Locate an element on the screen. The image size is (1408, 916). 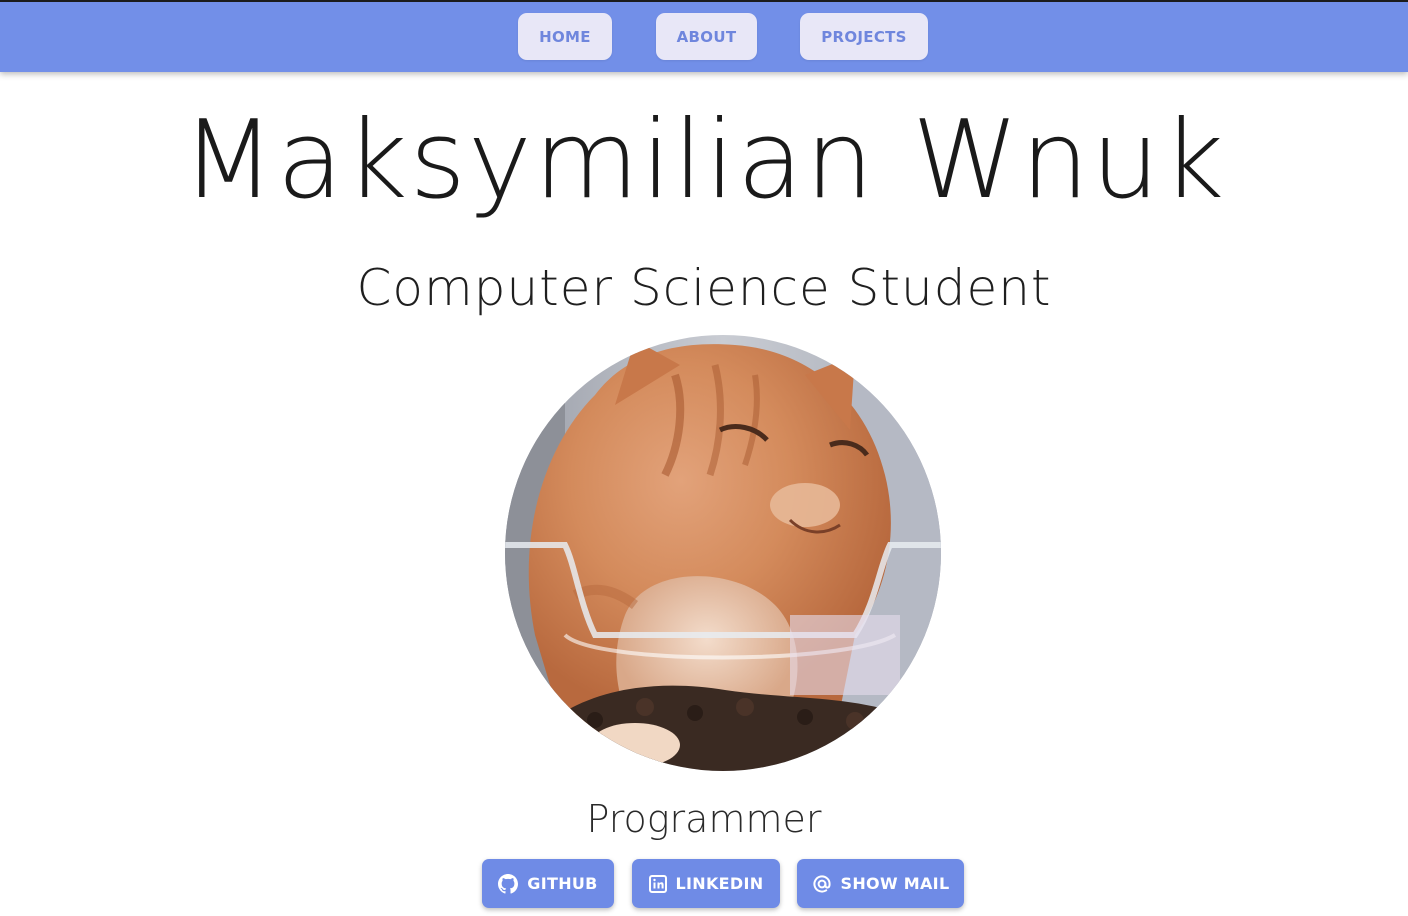
linkedin-button: LINKEDIN is located at coordinates (706, 883).